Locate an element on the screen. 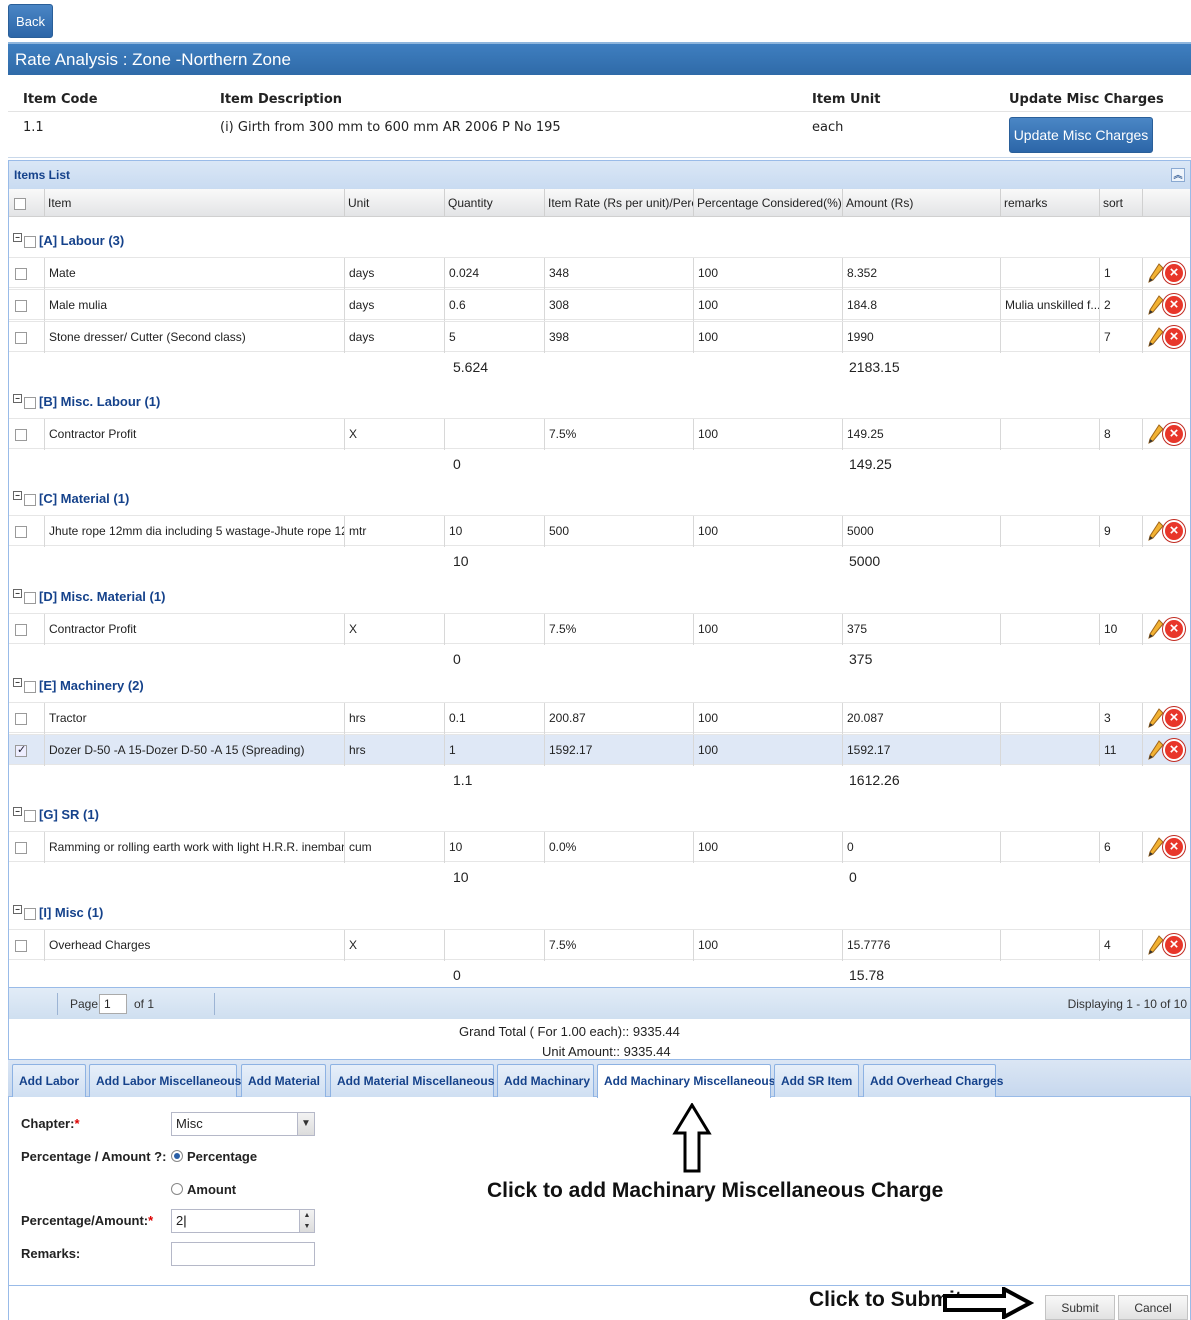 The height and width of the screenshot is (1320, 1191). cell-sort: 3 is located at coordinates (1121, 718).